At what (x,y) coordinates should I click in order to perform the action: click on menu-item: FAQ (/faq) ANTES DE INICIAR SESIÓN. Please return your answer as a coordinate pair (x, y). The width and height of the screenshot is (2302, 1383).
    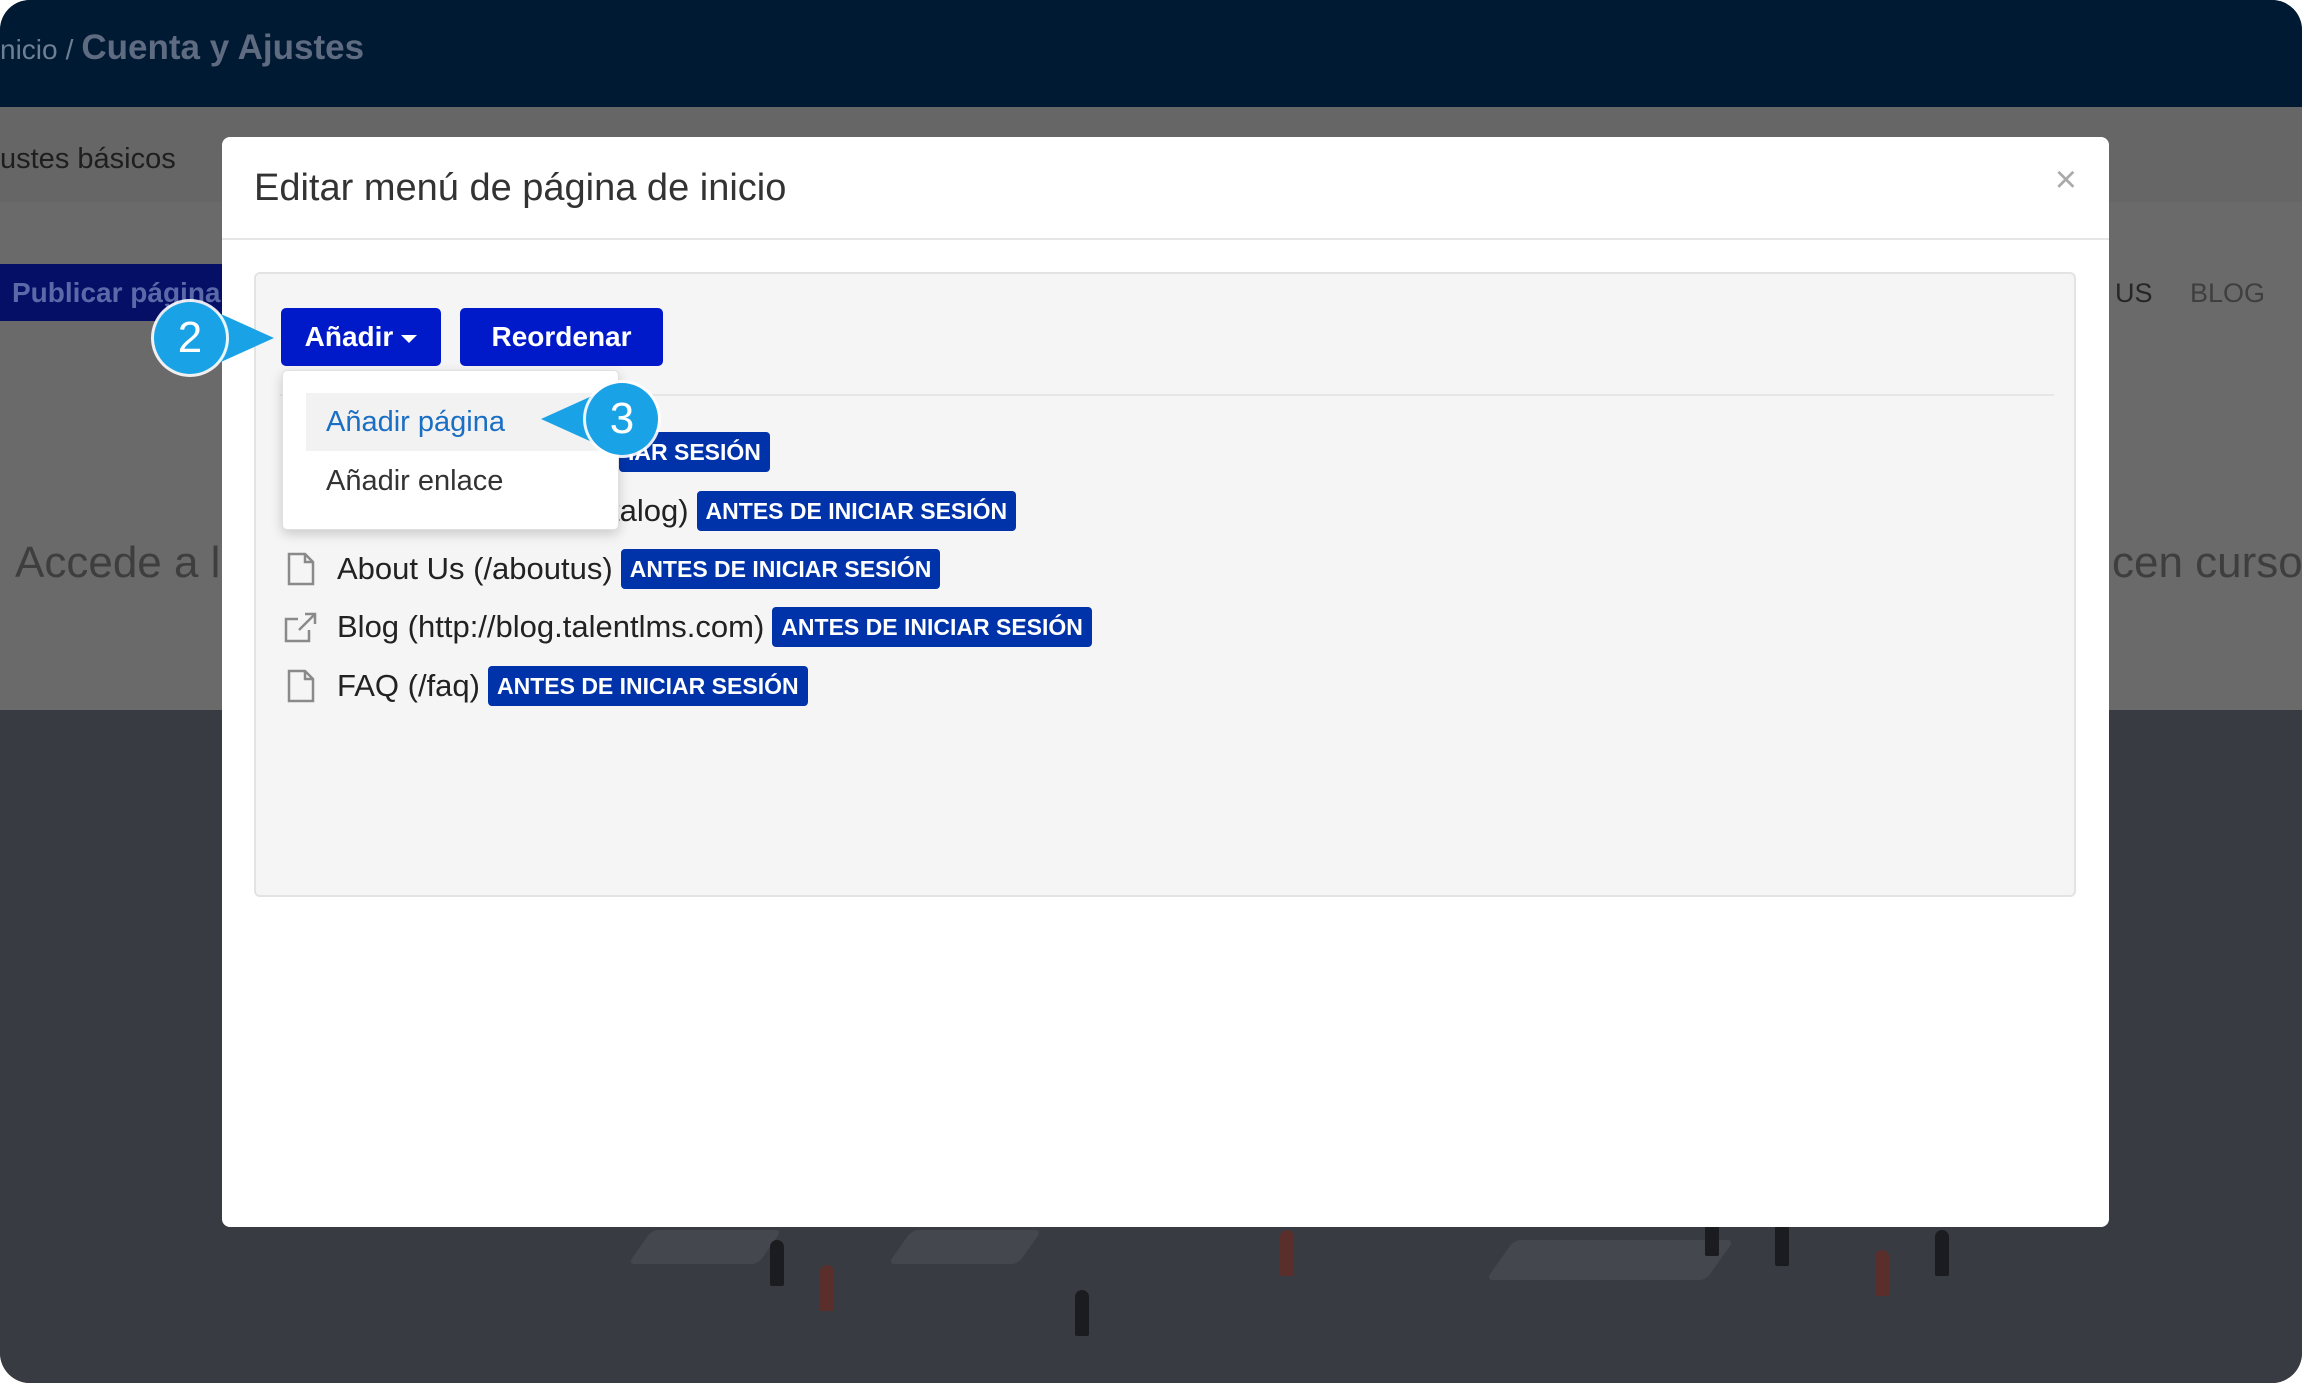
    Looking at the image, I should click on (545, 686).